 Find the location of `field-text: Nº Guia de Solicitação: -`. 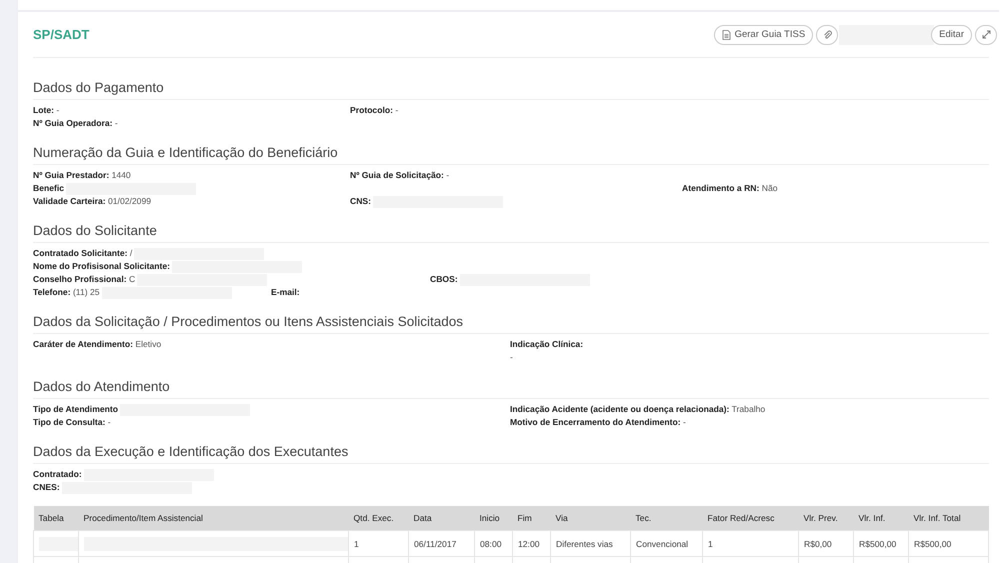

field-text: Nº Guia de Solicitação: - is located at coordinates (400, 175).